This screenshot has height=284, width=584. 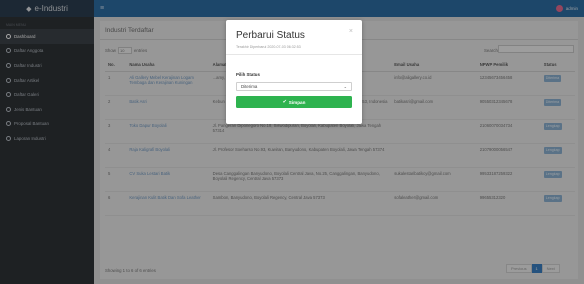 What do you see at coordinates (268, 47) in the screenshot?
I see `modal-subtitle: Terakhir Diperbarui 2020-07-03 06:32:53` at bounding box center [268, 47].